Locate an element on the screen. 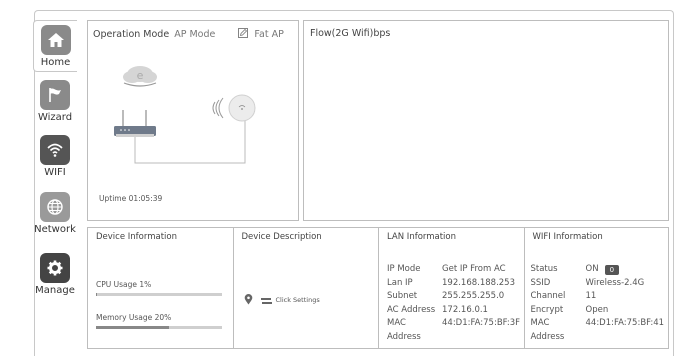 Image resolution: width=684 pixels, height=356 pixels. connection-line is located at coordinates (190, 141).